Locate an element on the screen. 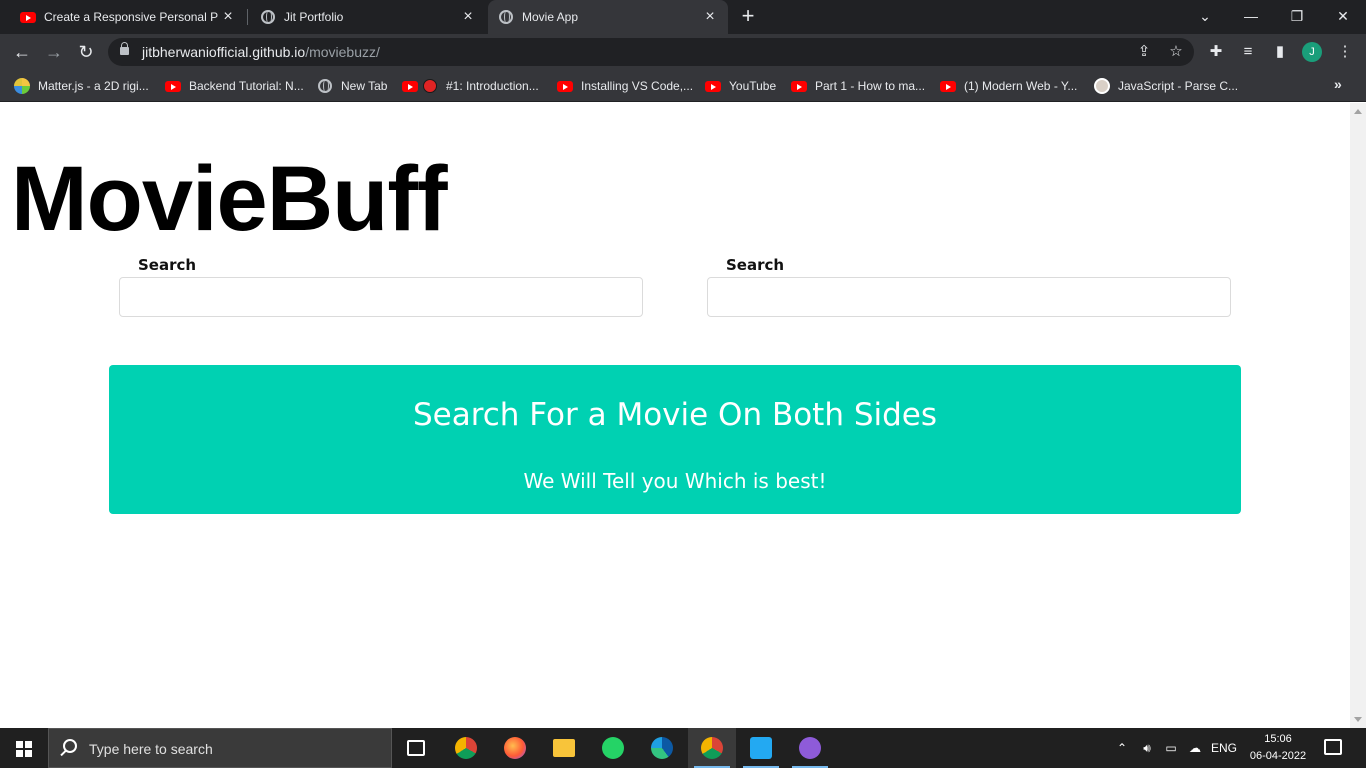 This screenshot has height=768, width=1366. extensions-icon: ✚ is located at coordinates (1216, 52).